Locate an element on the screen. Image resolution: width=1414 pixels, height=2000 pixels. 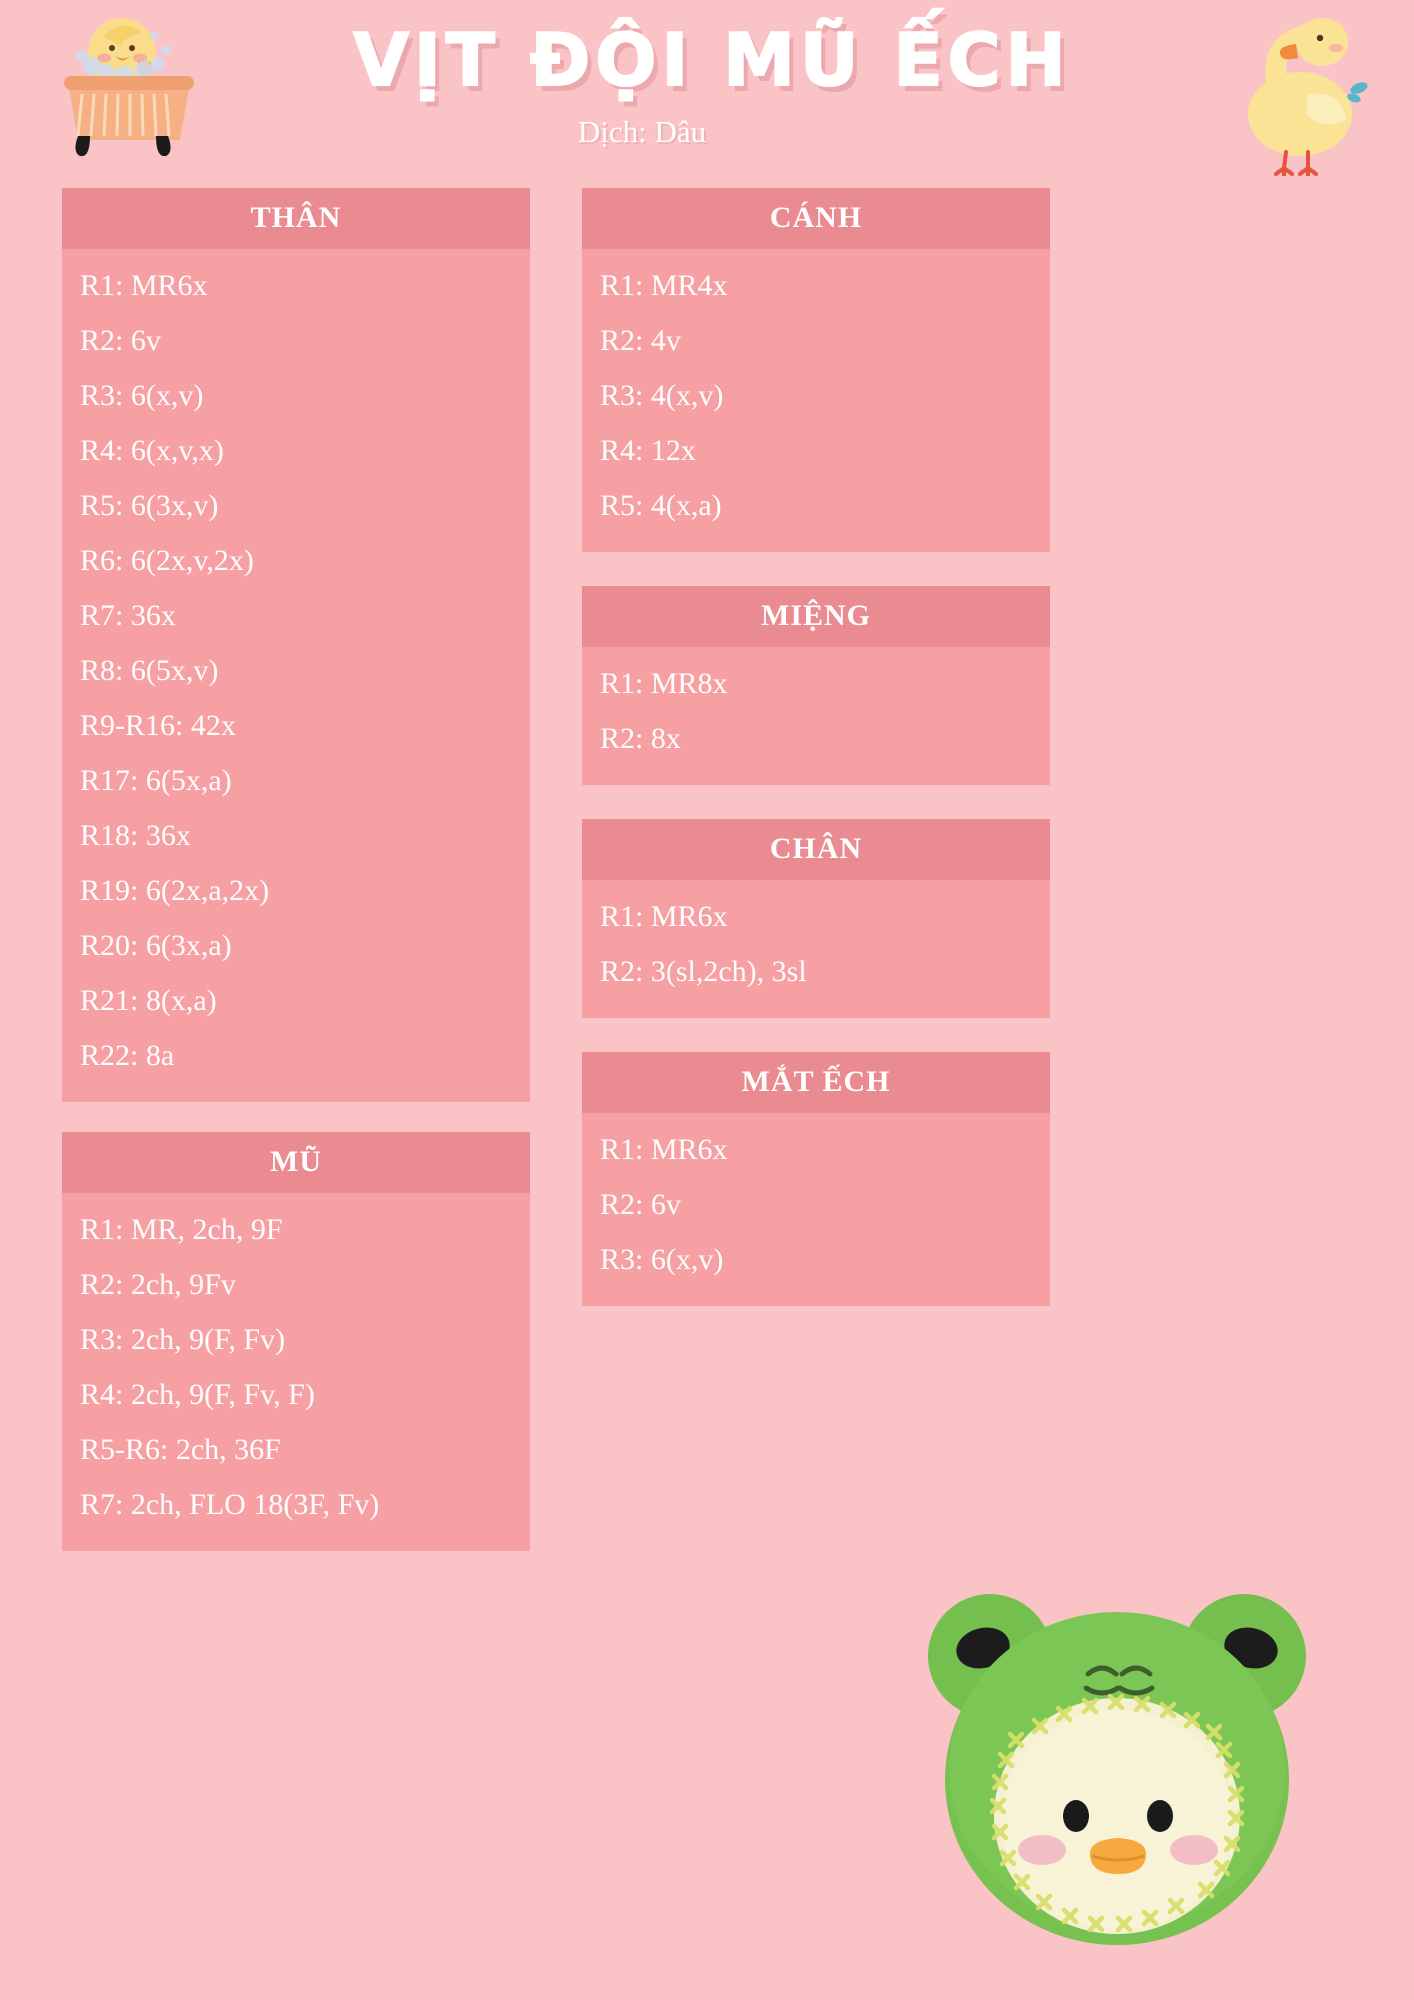
section-title-mieng: MIỆNG is located at coordinates (816, 616).